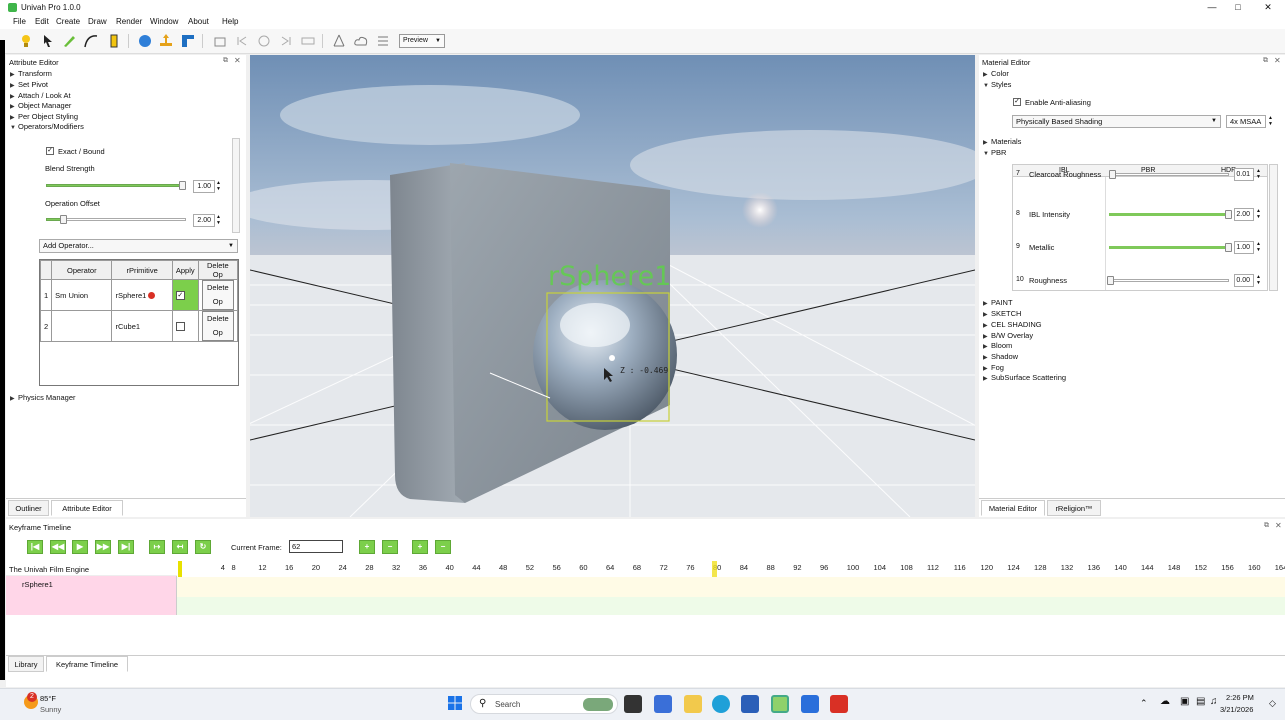  I want to click on primitive-cell: rSphere1, so click(142, 295).